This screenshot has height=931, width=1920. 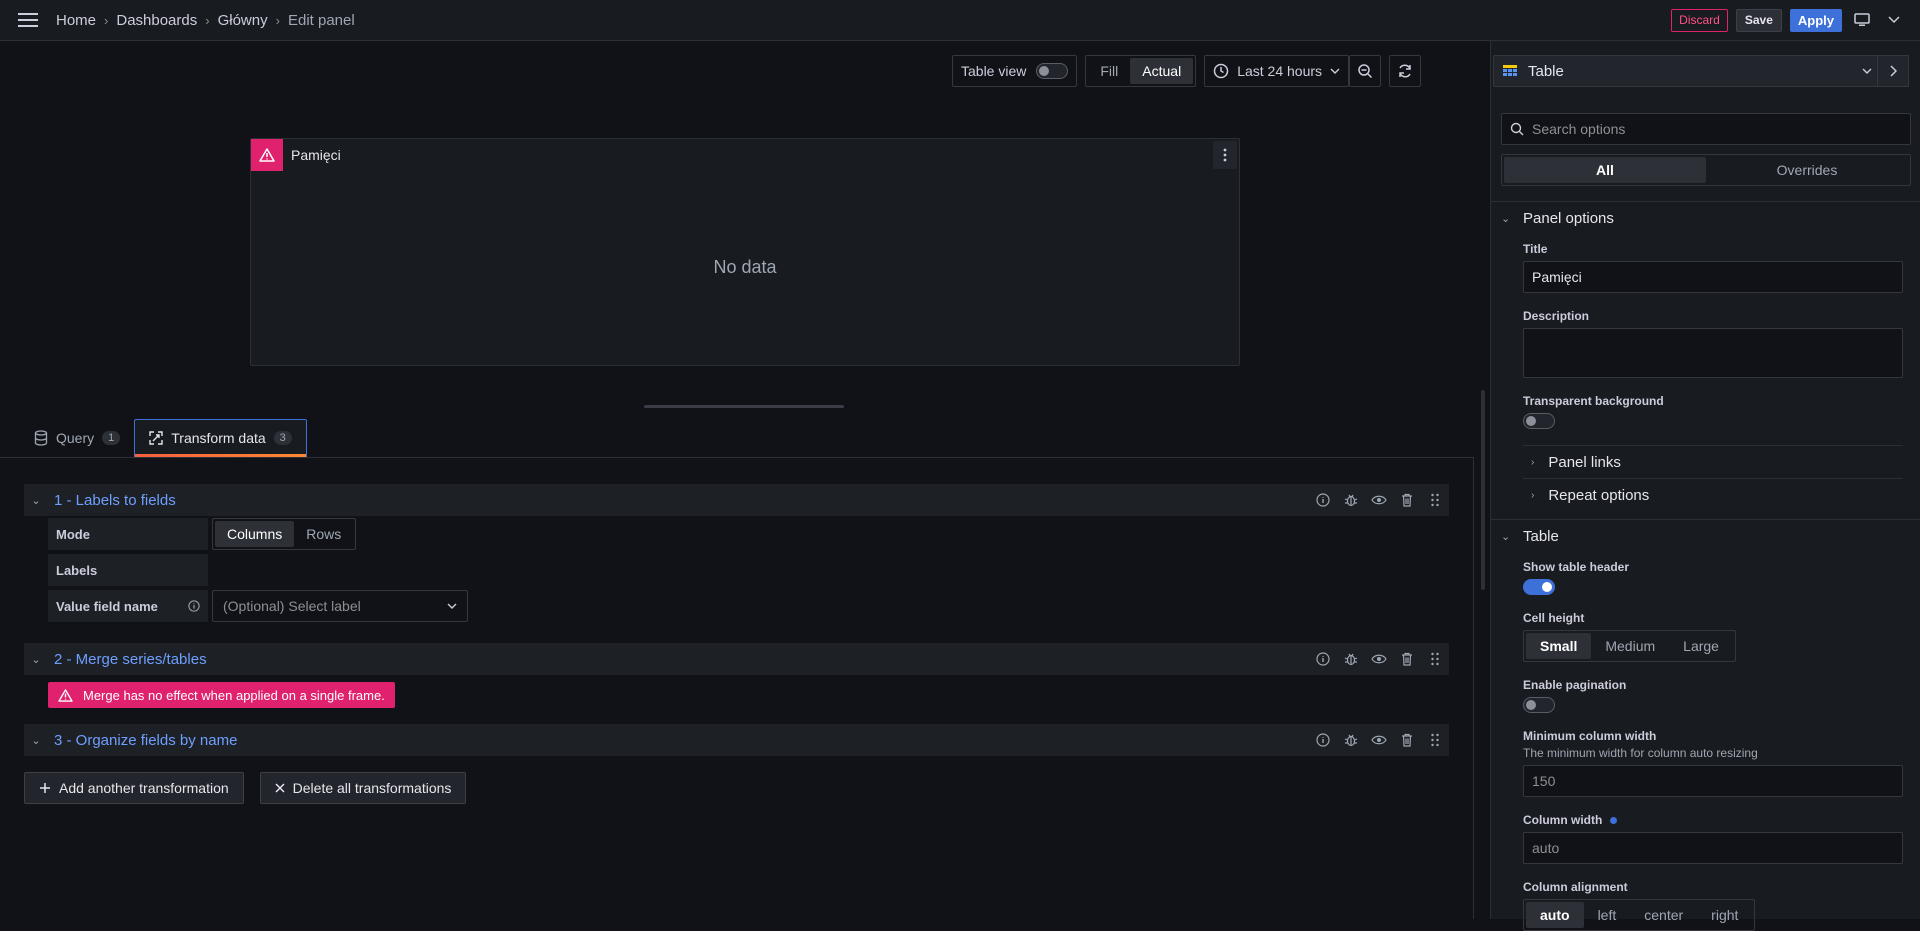 I want to click on search-options-input: Search options, so click(x=1706, y=129).